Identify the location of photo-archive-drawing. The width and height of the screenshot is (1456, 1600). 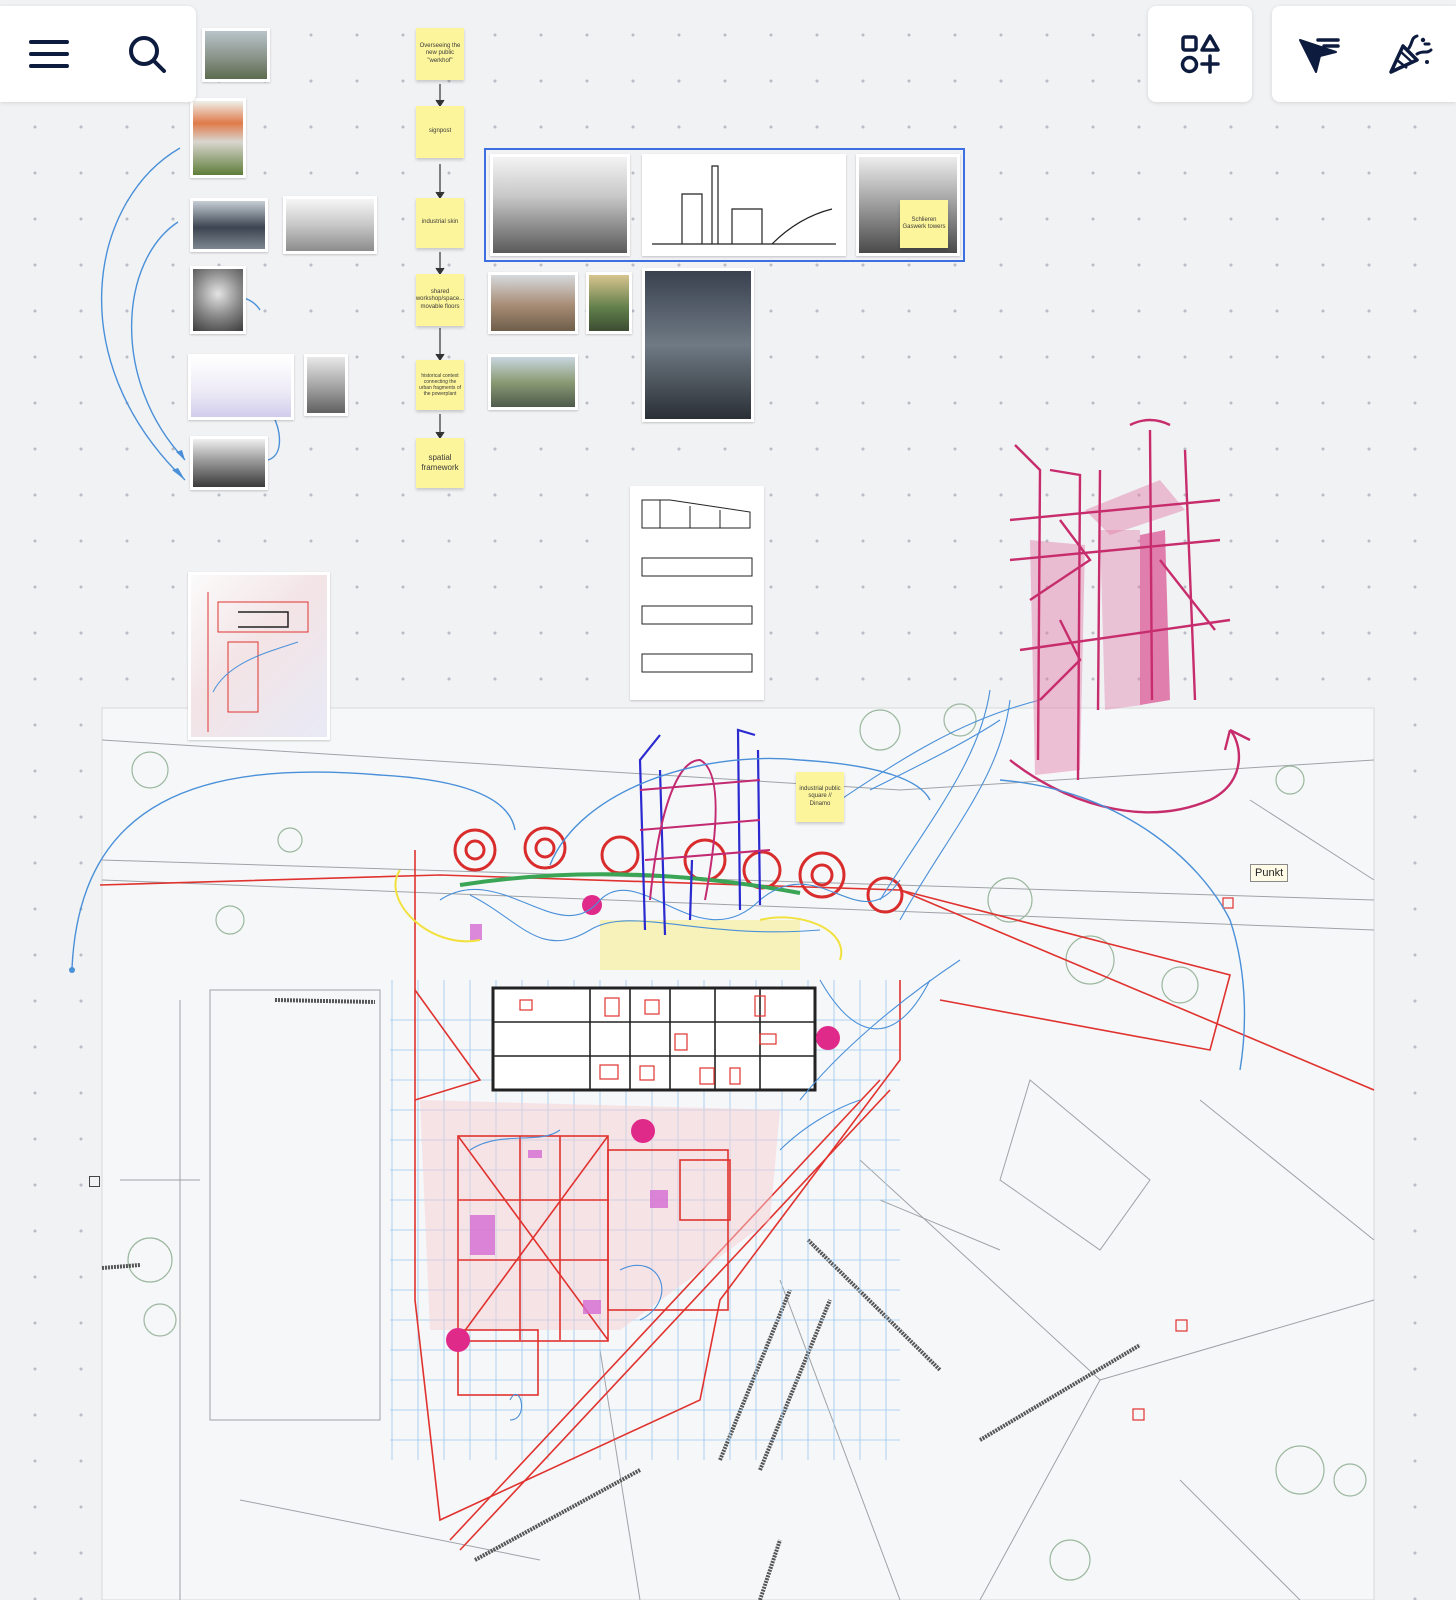
(326, 385).